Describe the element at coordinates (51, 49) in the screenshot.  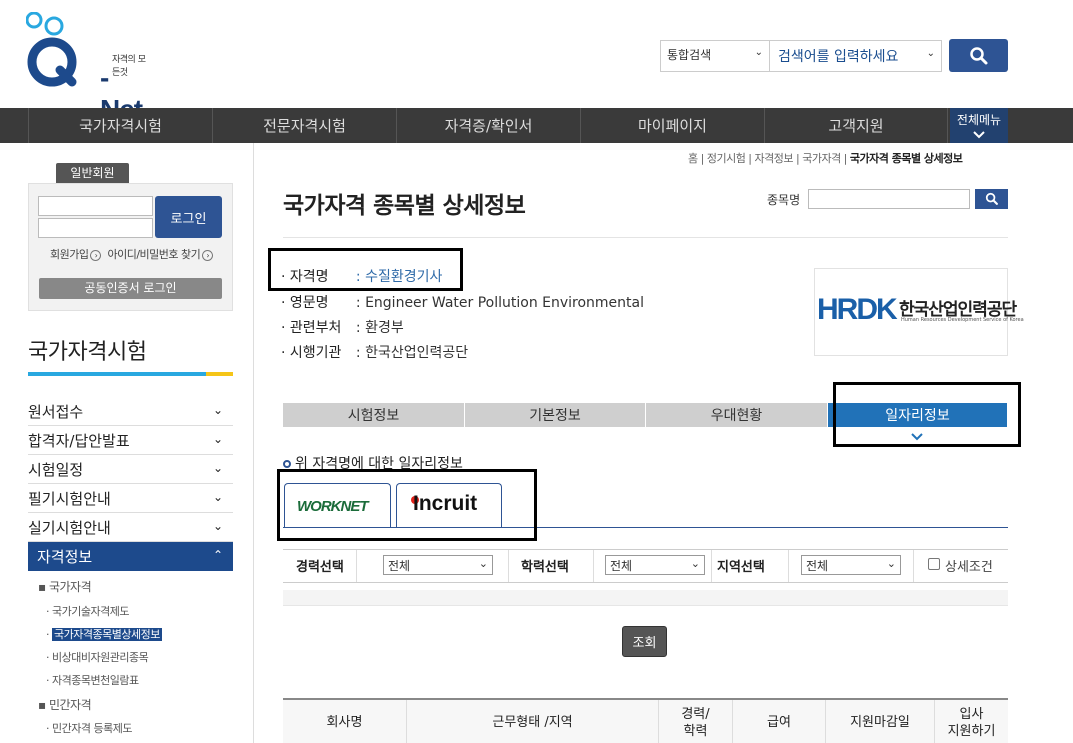
I see `qnet-logo-icon` at that location.